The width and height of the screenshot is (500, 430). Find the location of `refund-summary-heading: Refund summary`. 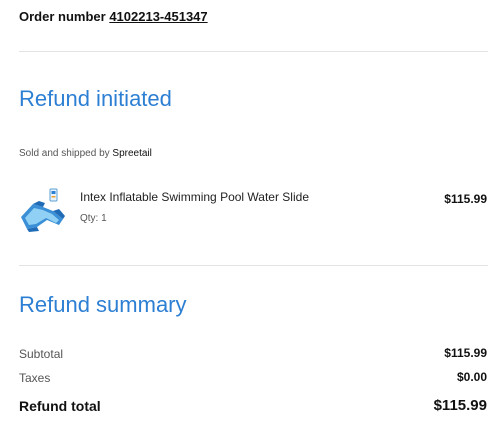

refund-summary-heading: Refund summary is located at coordinates (103, 304).